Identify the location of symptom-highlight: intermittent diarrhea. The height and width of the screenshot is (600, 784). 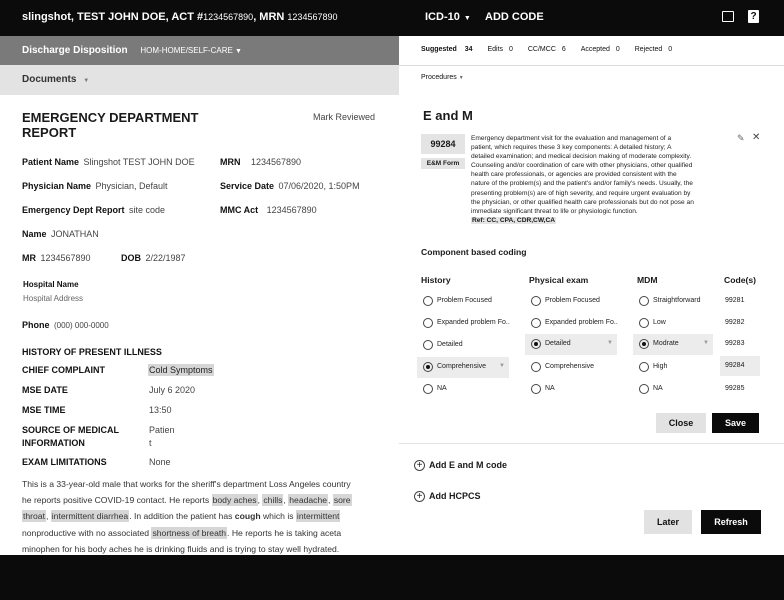
(90, 516).